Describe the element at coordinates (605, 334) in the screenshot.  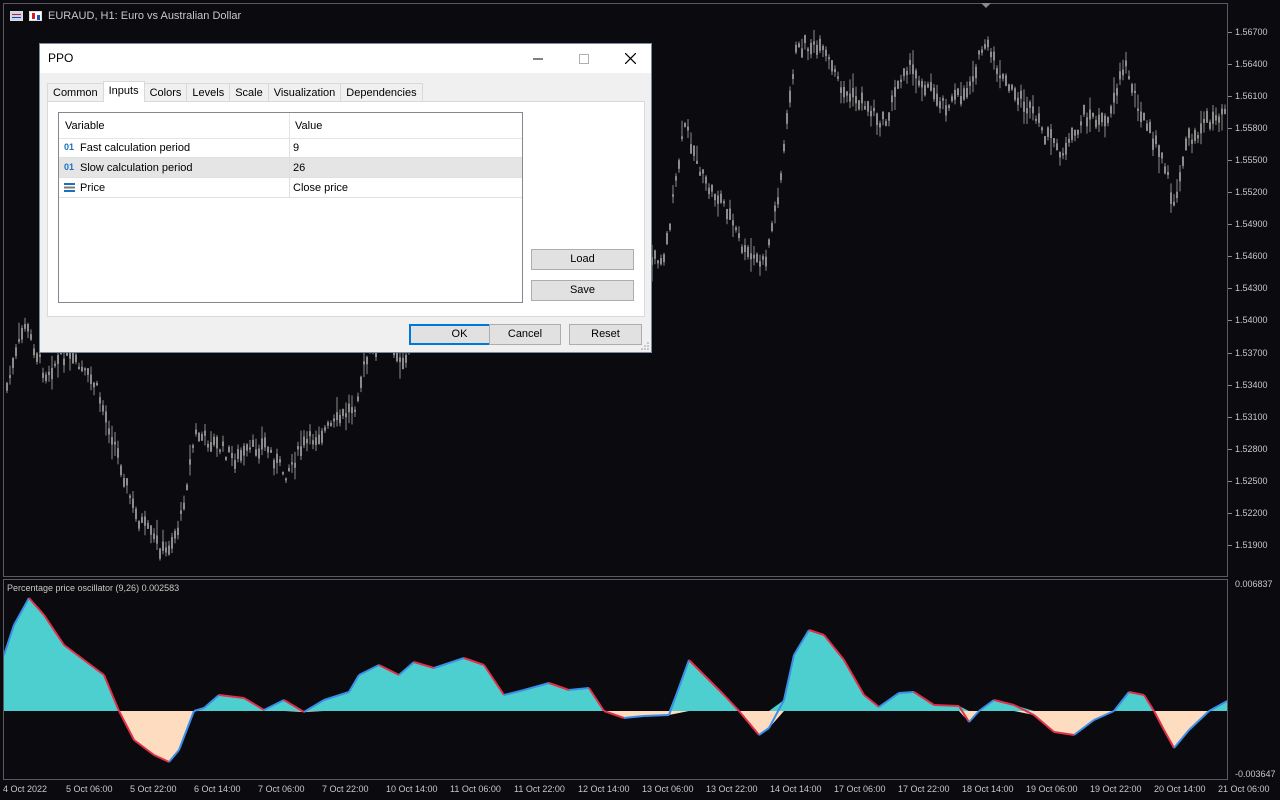
I see `reset-button: Reset` at that location.